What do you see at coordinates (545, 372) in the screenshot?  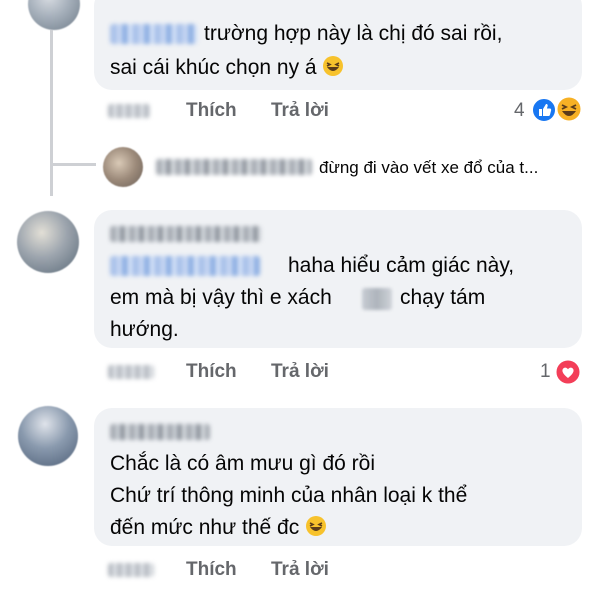 I see `reaction-count: 1` at bounding box center [545, 372].